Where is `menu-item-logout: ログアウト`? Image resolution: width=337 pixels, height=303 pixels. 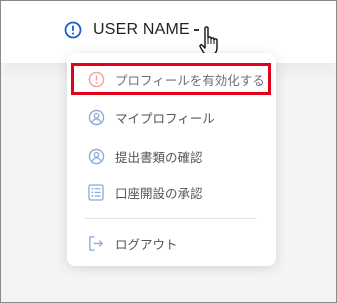 menu-item-logout: ログアウト is located at coordinates (171, 243).